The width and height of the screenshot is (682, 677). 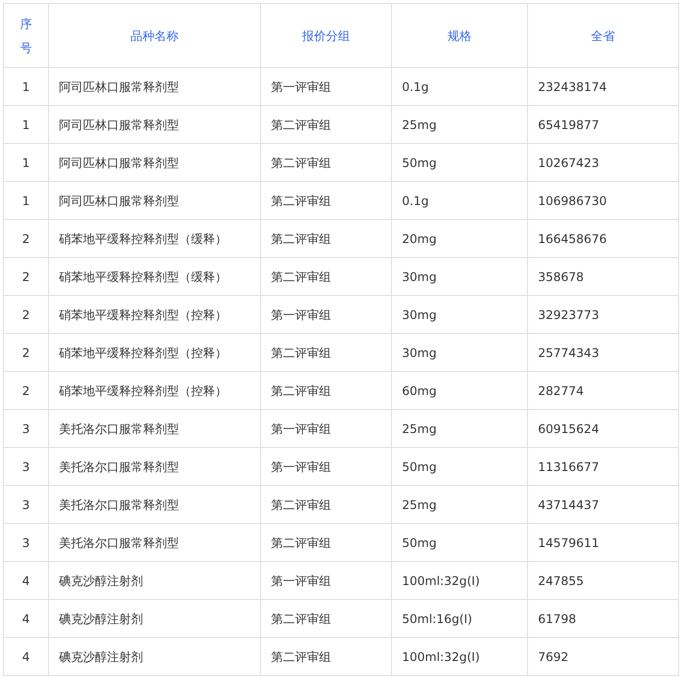 I want to click on column-header: 全省, so click(x=603, y=36).